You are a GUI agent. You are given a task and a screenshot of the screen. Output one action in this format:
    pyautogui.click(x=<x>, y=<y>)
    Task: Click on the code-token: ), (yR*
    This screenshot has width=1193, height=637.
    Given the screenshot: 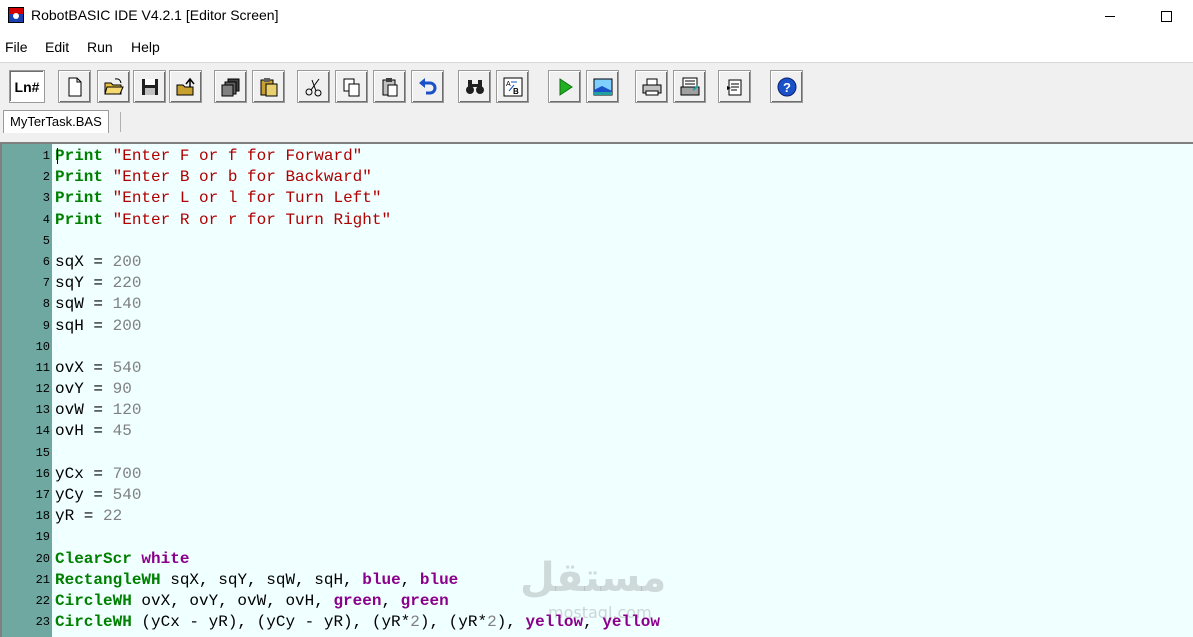 What is the action you would take?
    pyautogui.click(x=453, y=622)
    